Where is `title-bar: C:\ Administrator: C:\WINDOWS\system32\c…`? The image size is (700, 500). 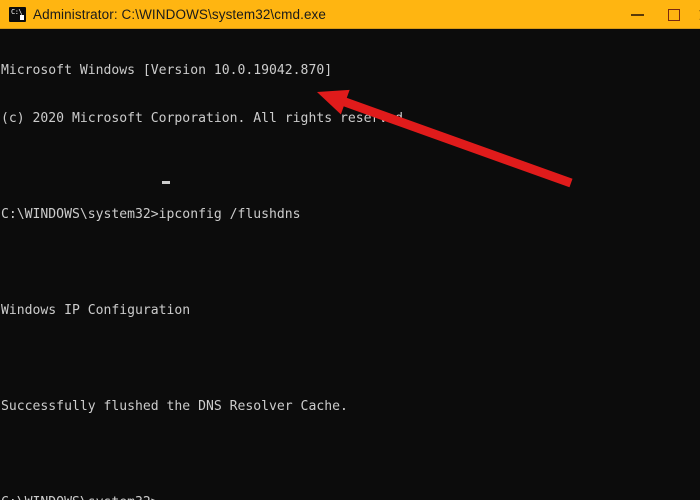
title-bar: C:\ Administrator: C:\WINDOWS\system32\c… is located at coordinates (350, 14).